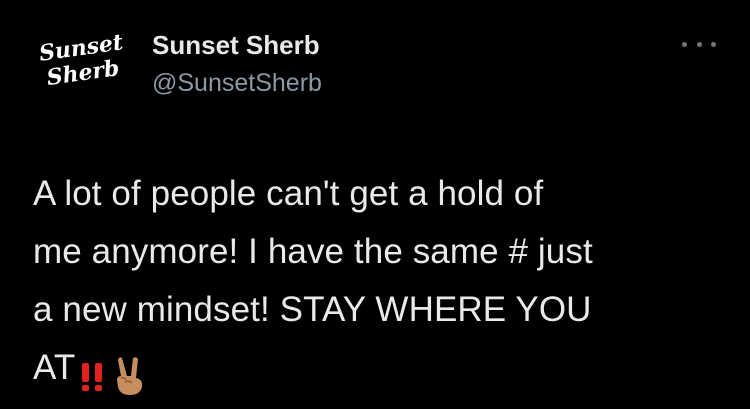 This screenshot has width=750, height=409. What do you see at coordinates (312, 309) in the screenshot?
I see `tweet-text-line: a new mindset! STAY WHERE YOU` at bounding box center [312, 309].